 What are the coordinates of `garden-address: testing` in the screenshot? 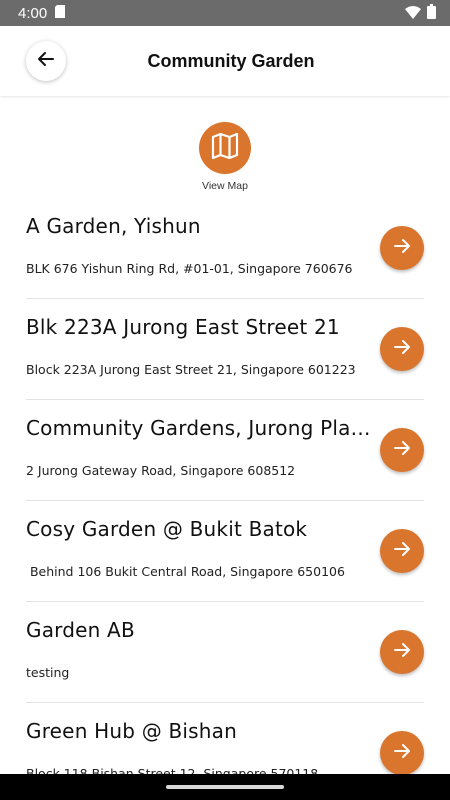 It's located at (48, 672).